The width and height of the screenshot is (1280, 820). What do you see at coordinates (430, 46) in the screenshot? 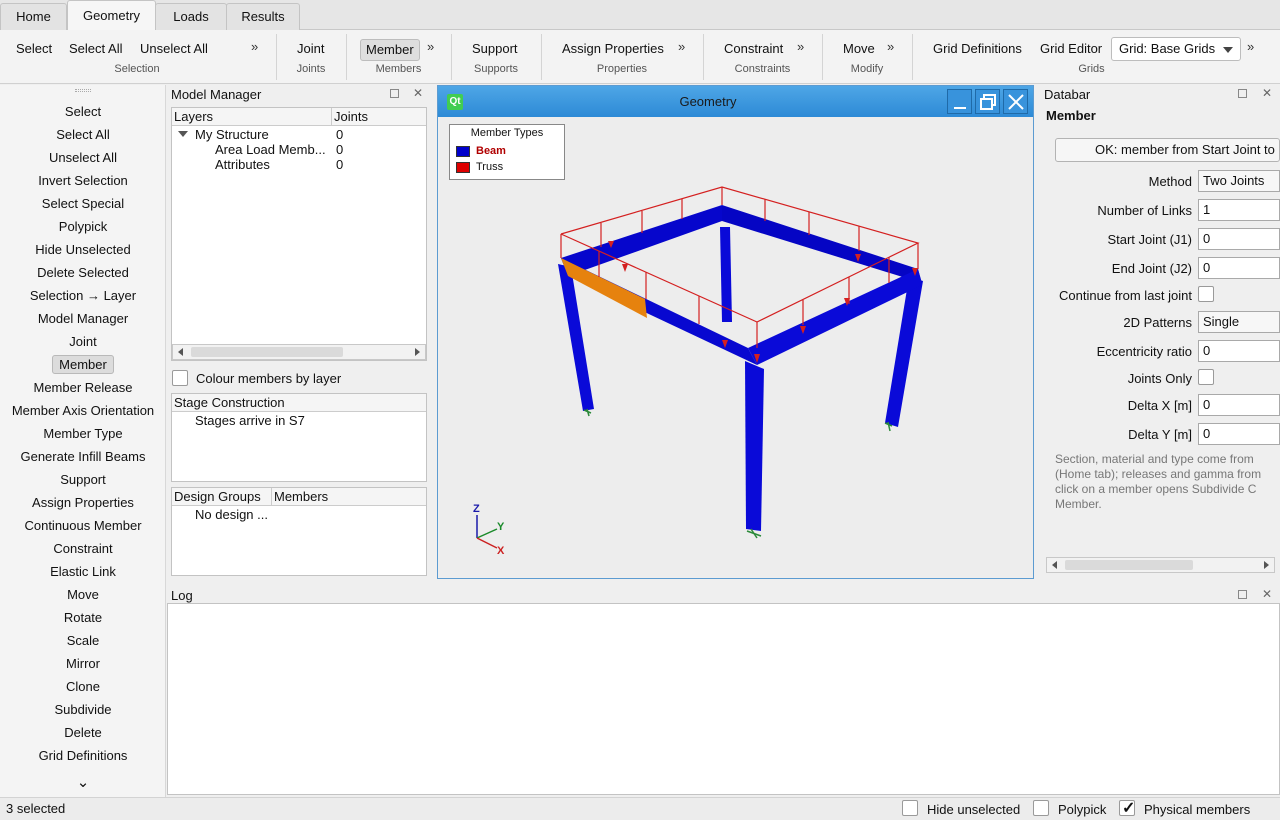
I see `members-more-icon: »` at bounding box center [430, 46].